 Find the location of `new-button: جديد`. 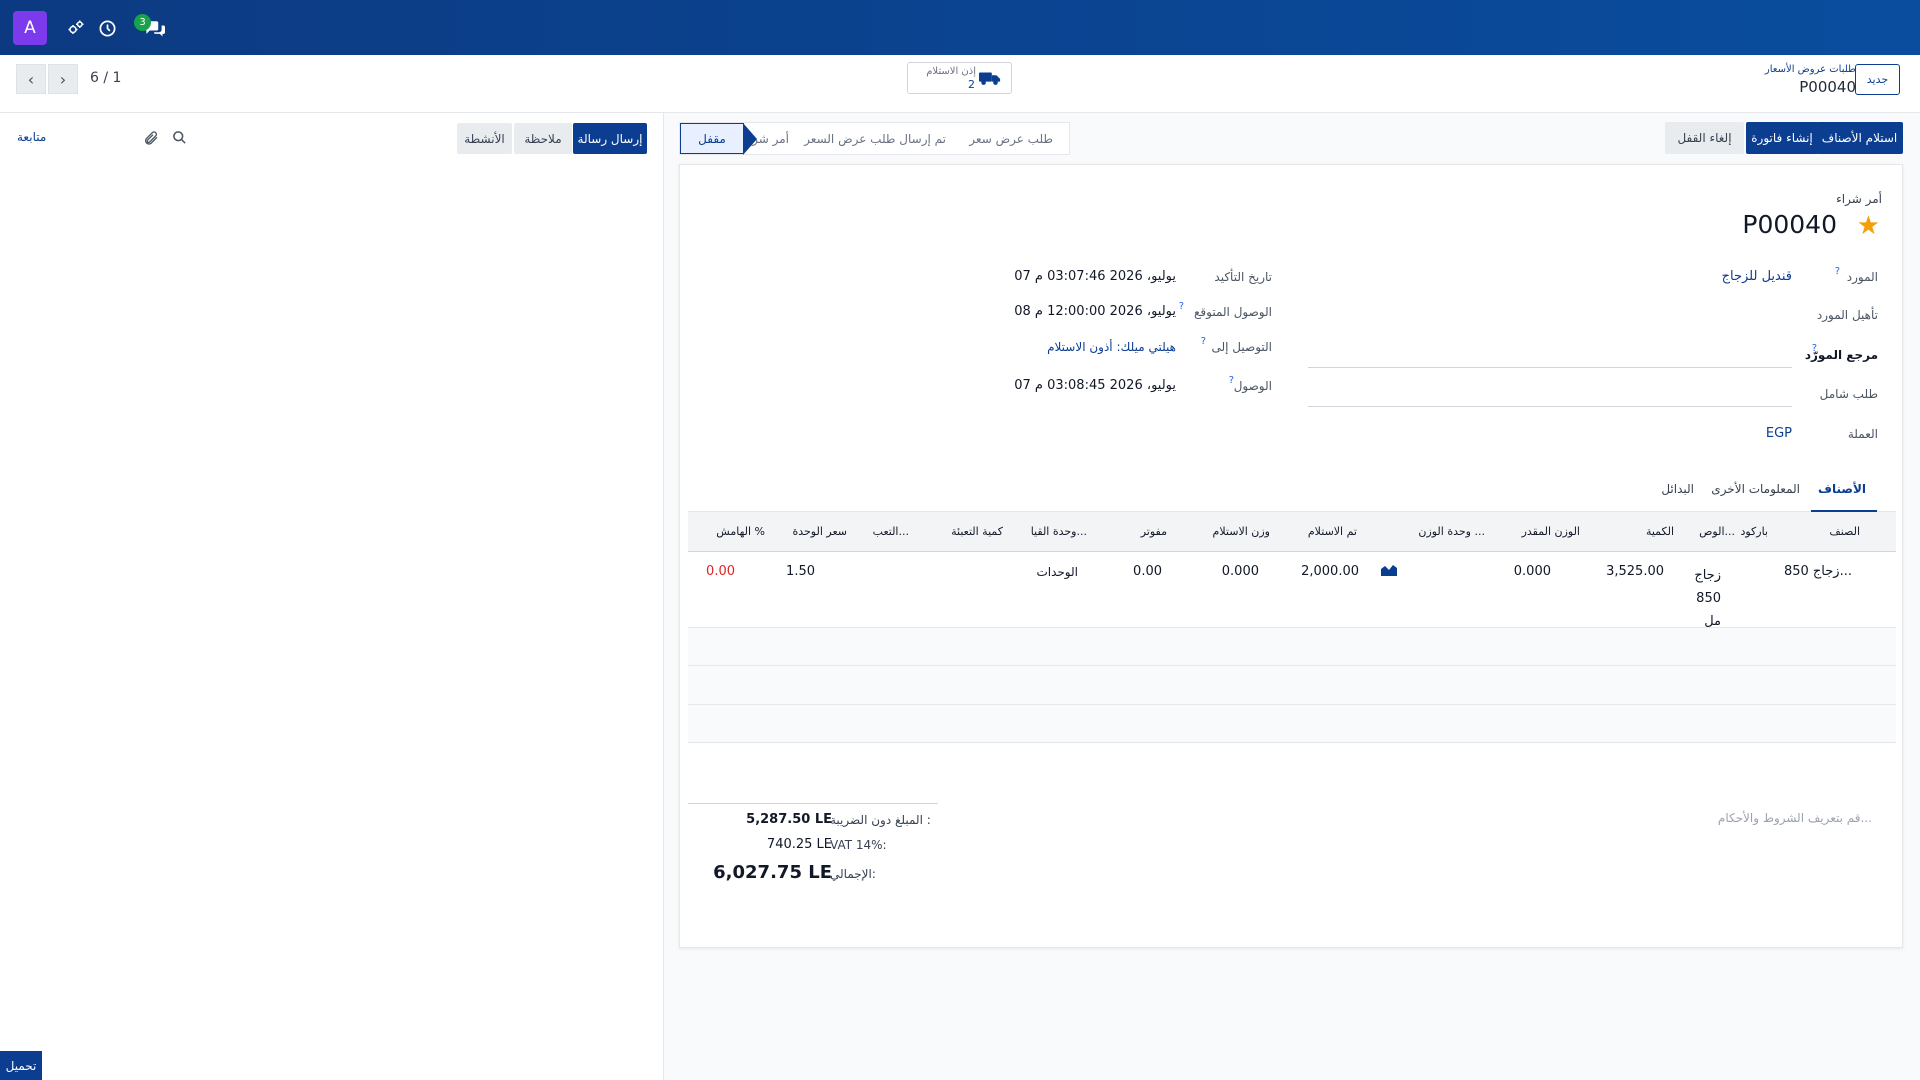

new-button: جديد is located at coordinates (1877, 79).